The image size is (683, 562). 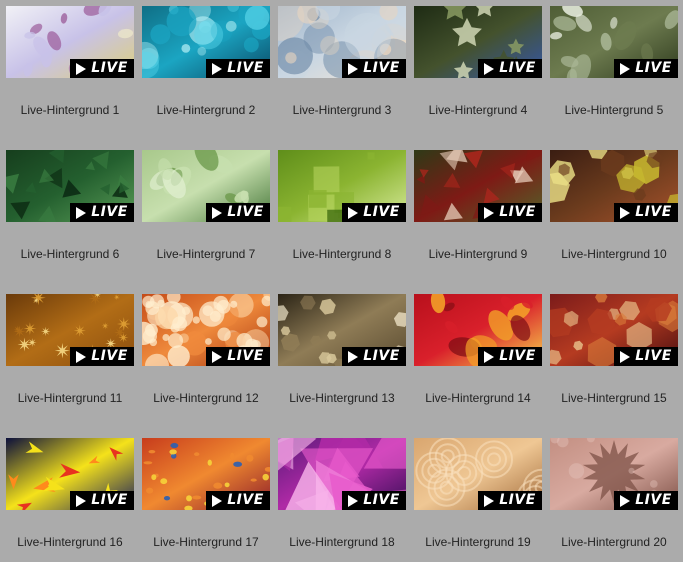 I want to click on background-tile: LIVE Live-Hintergrund 2, so click(x=206, y=66).